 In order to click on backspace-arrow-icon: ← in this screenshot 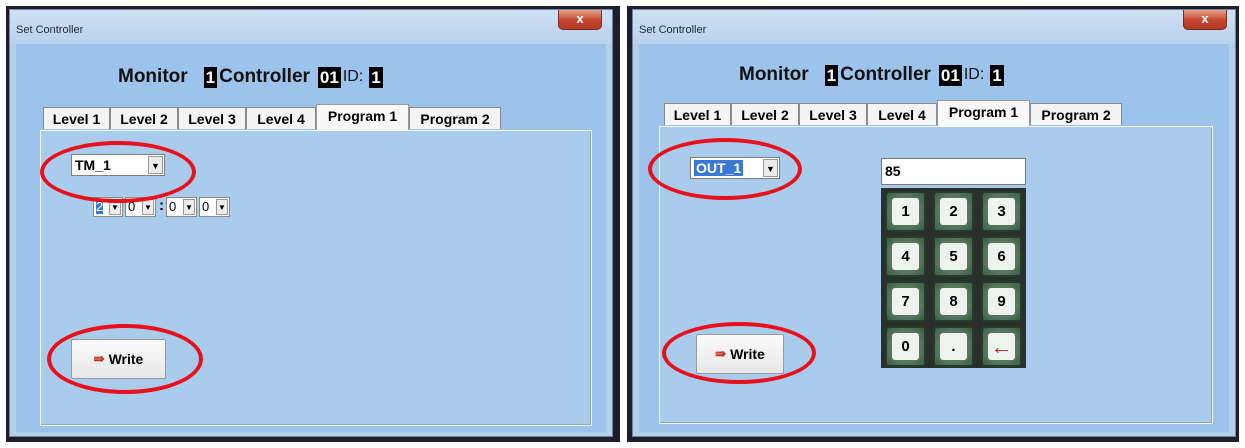, I will do `click(1001, 346)`.